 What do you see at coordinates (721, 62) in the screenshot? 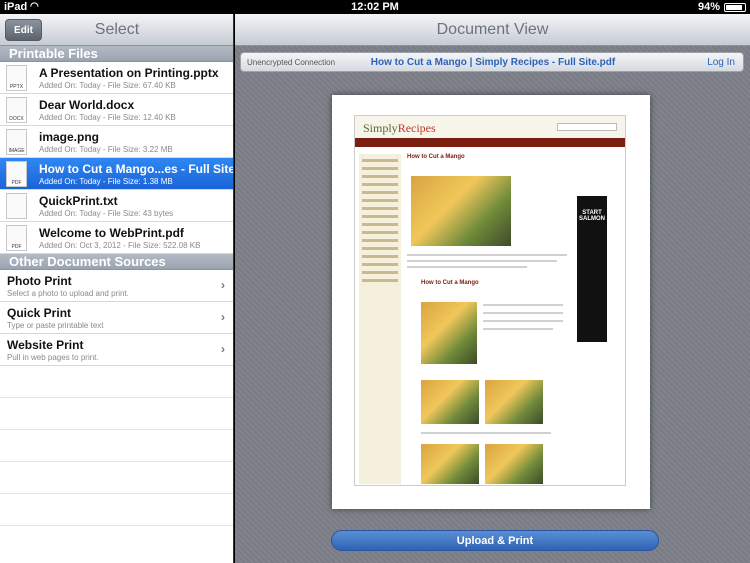
I see `login-link: Log In` at bounding box center [721, 62].